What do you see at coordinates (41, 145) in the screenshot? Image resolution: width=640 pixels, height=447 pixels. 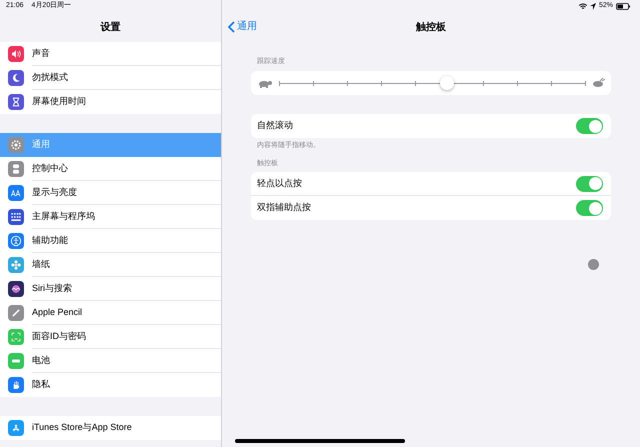 I see `sidebar-item-label: 通用` at bounding box center [41, 145].